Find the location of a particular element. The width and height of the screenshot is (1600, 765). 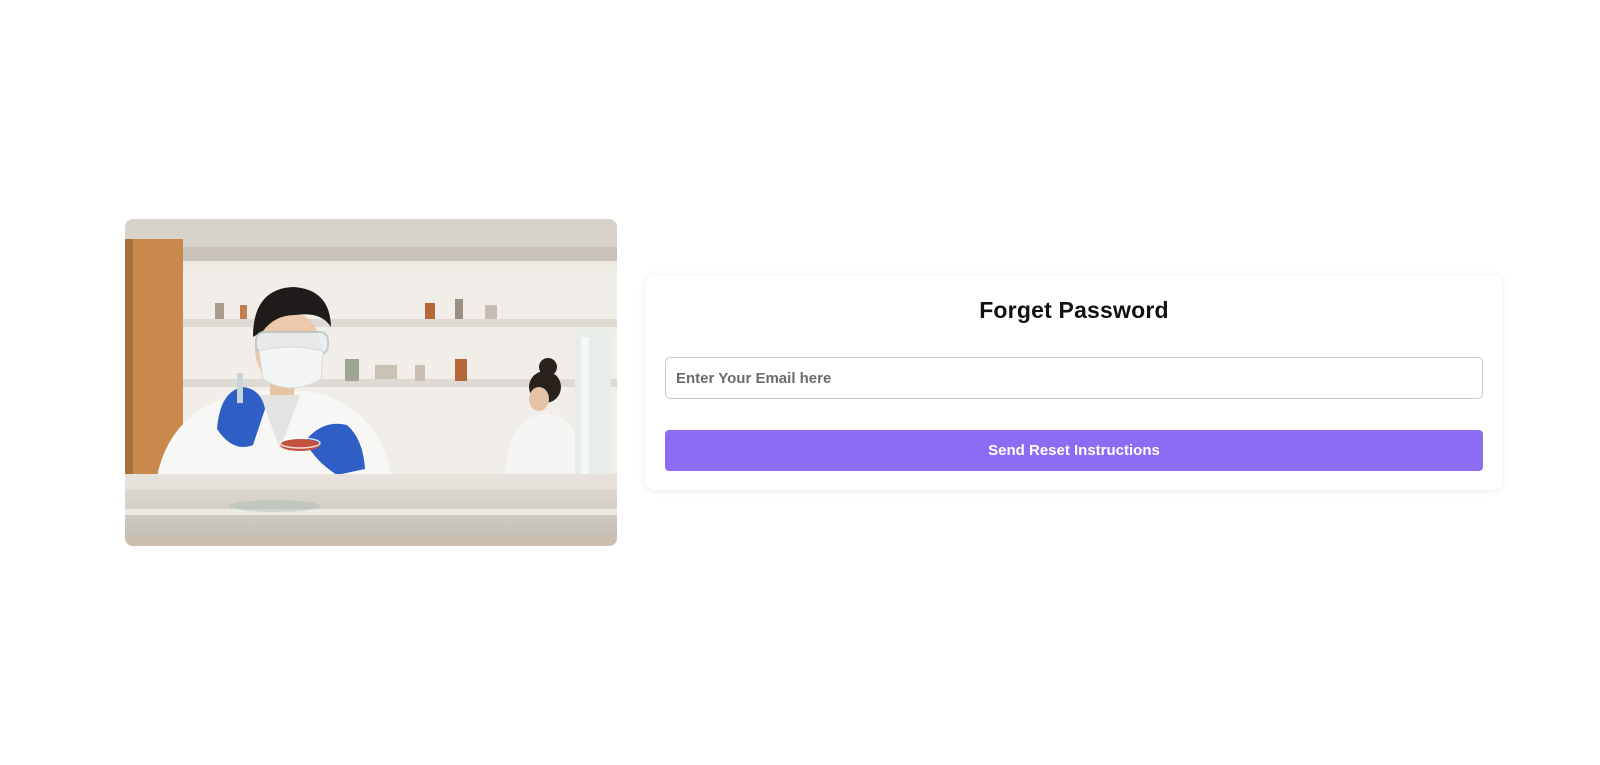

lab-scientist-image is located at coordinates (371, 382).